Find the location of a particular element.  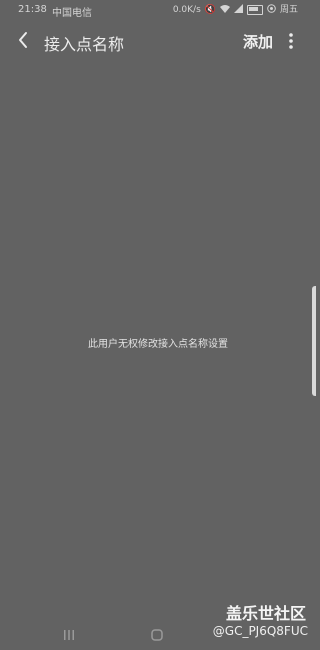

permission-message: 此用户无权修改接入点名称设置 is located at coordinates (158, 344).